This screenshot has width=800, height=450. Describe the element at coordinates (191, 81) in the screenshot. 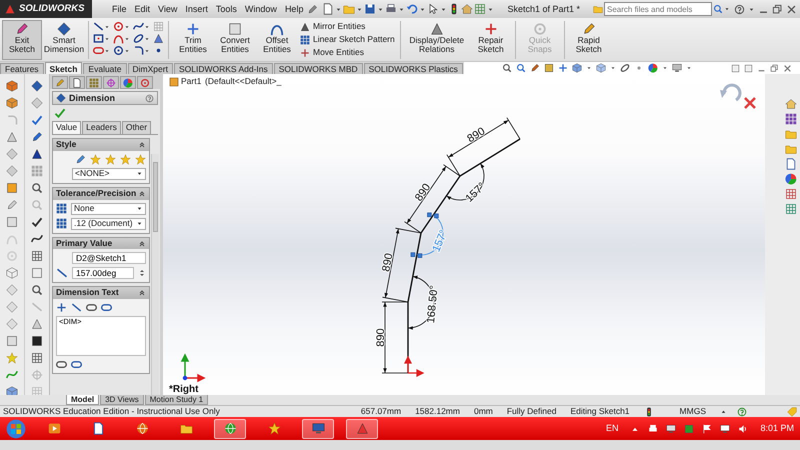

I see `tree-item-name: Part1` at that location.